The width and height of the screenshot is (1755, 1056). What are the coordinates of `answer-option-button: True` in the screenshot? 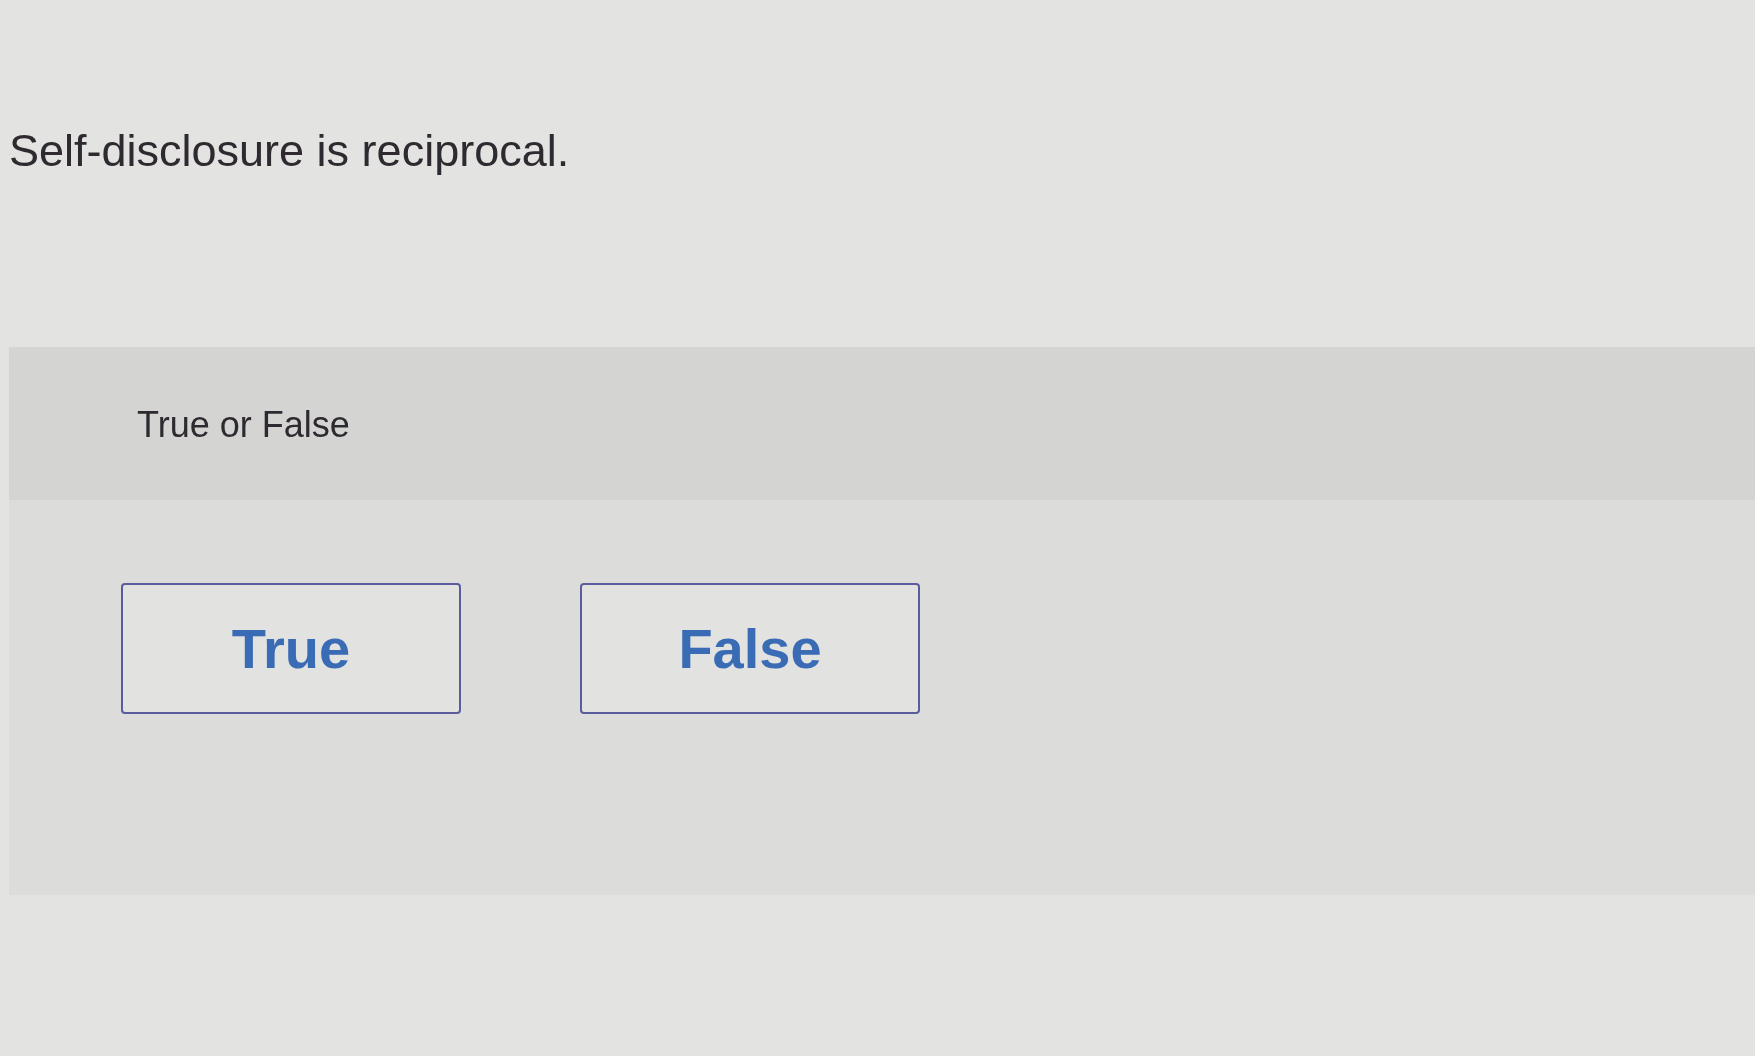 It's located at (291, 648).